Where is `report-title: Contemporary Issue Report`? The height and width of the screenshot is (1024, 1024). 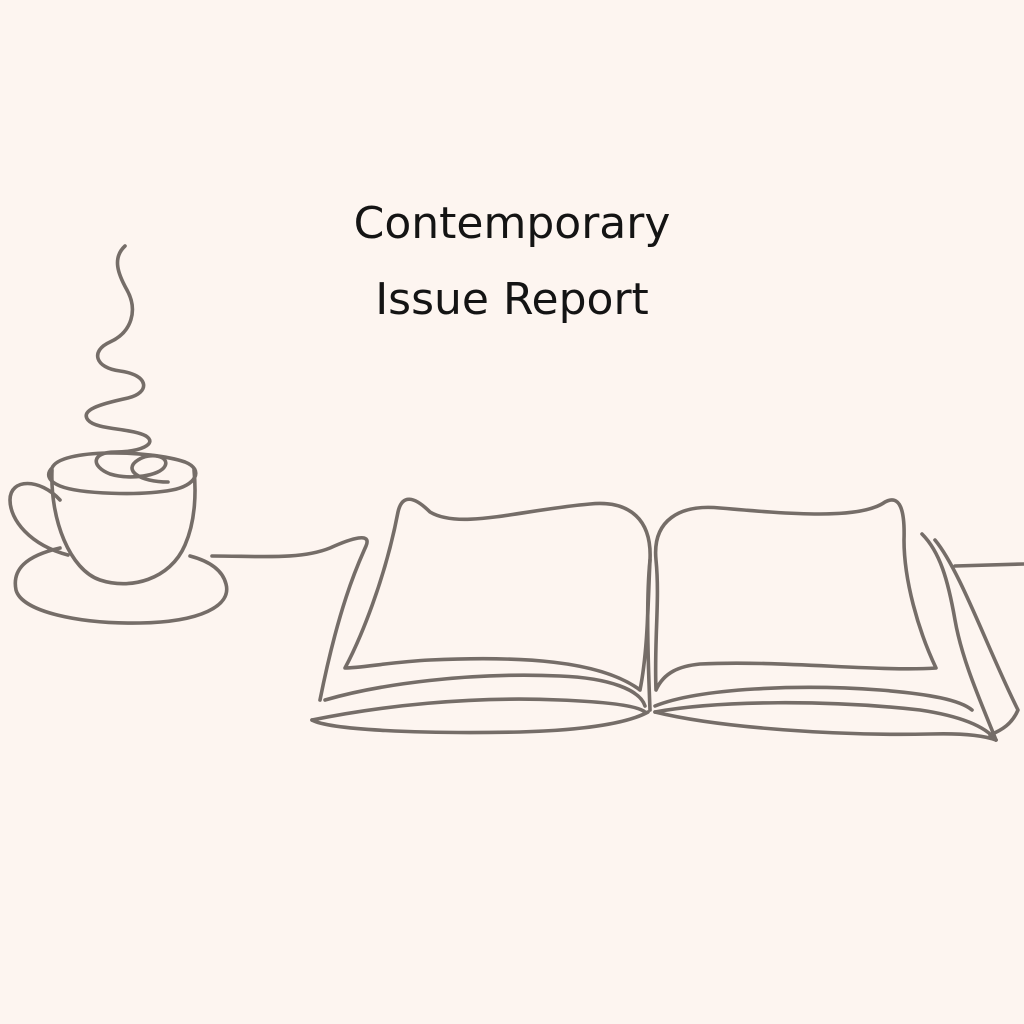 report-title: Contemporary Issue Report is located at coordinates (512, 262).